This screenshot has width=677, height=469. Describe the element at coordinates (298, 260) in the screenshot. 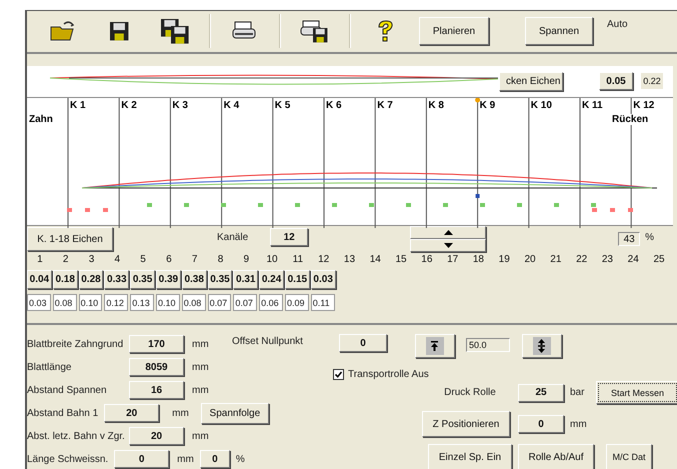

I see `channel-number: 11` at that location.